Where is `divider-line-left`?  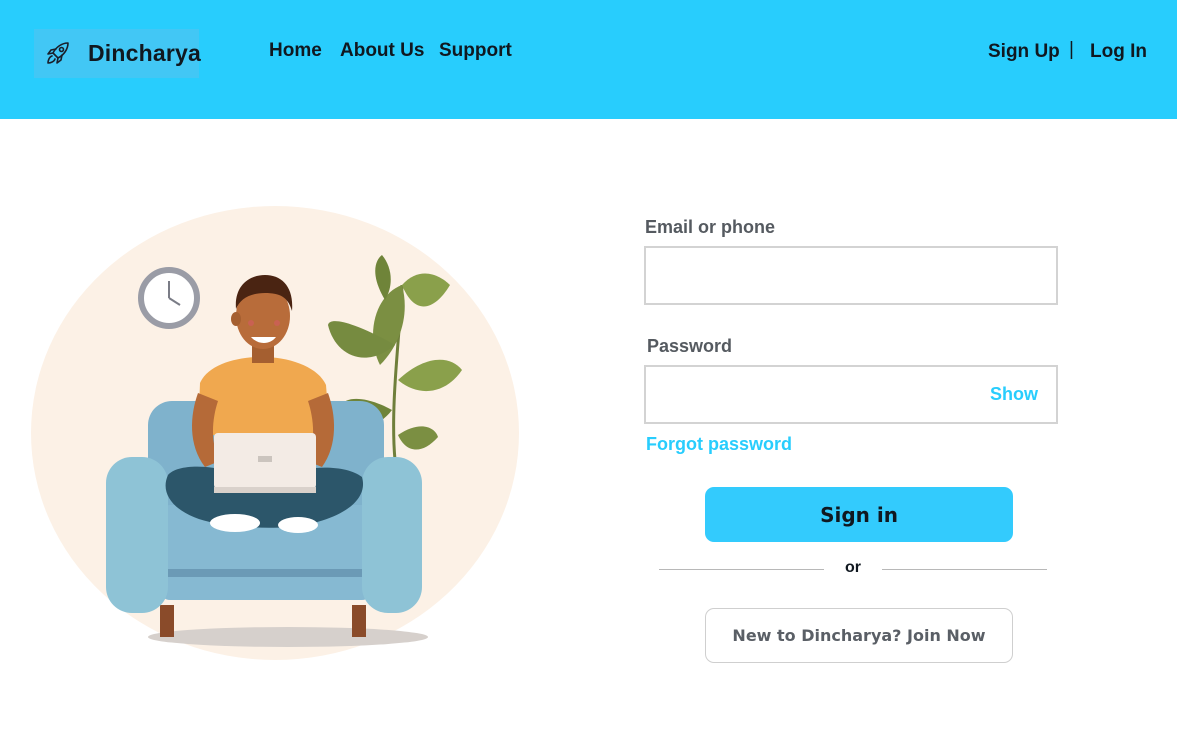 divider-line-left is located at coordinates (741, 569).